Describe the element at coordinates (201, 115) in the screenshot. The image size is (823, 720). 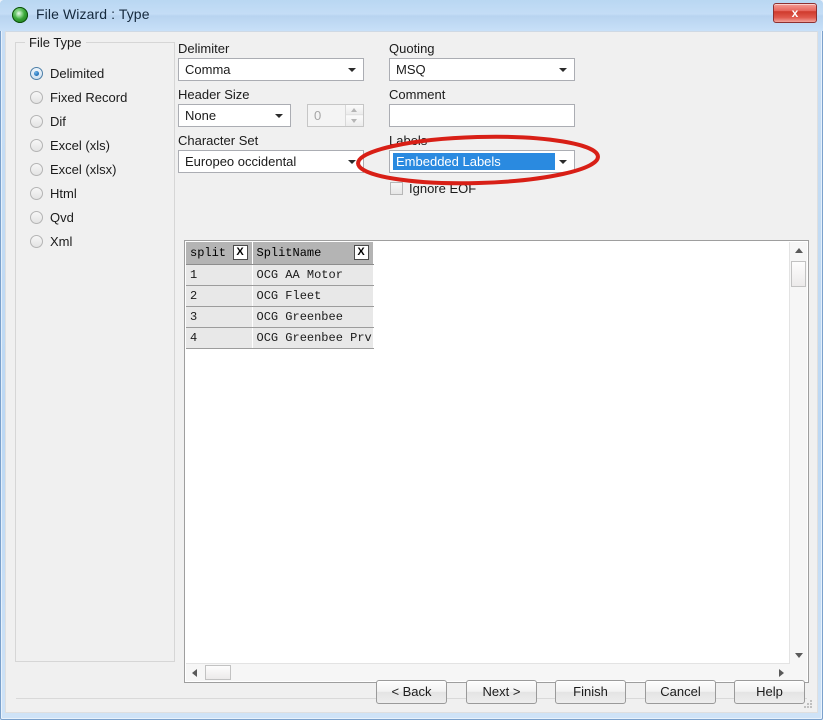
I see `header-size-value: None` at that location.